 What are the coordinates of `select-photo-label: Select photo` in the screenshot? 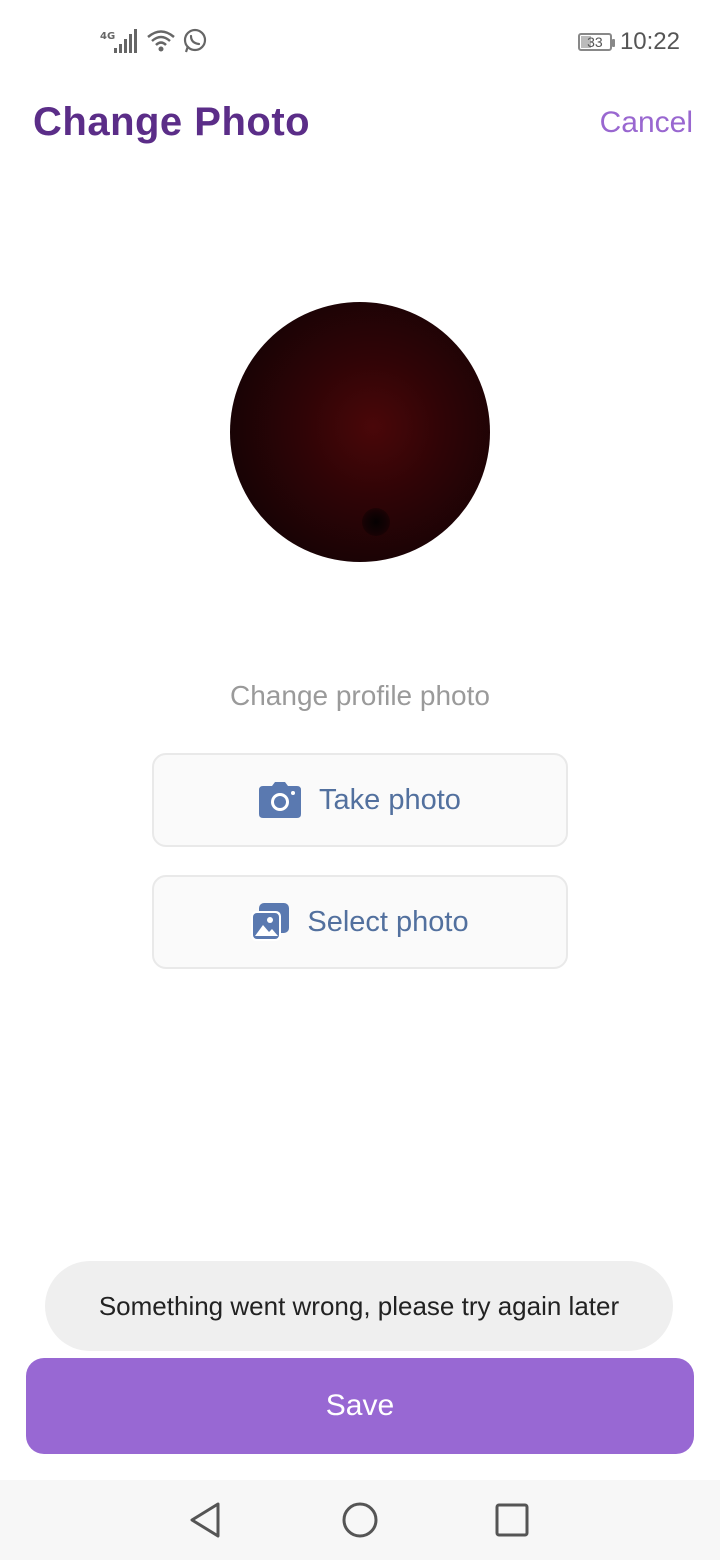 It's located at (388, 921).